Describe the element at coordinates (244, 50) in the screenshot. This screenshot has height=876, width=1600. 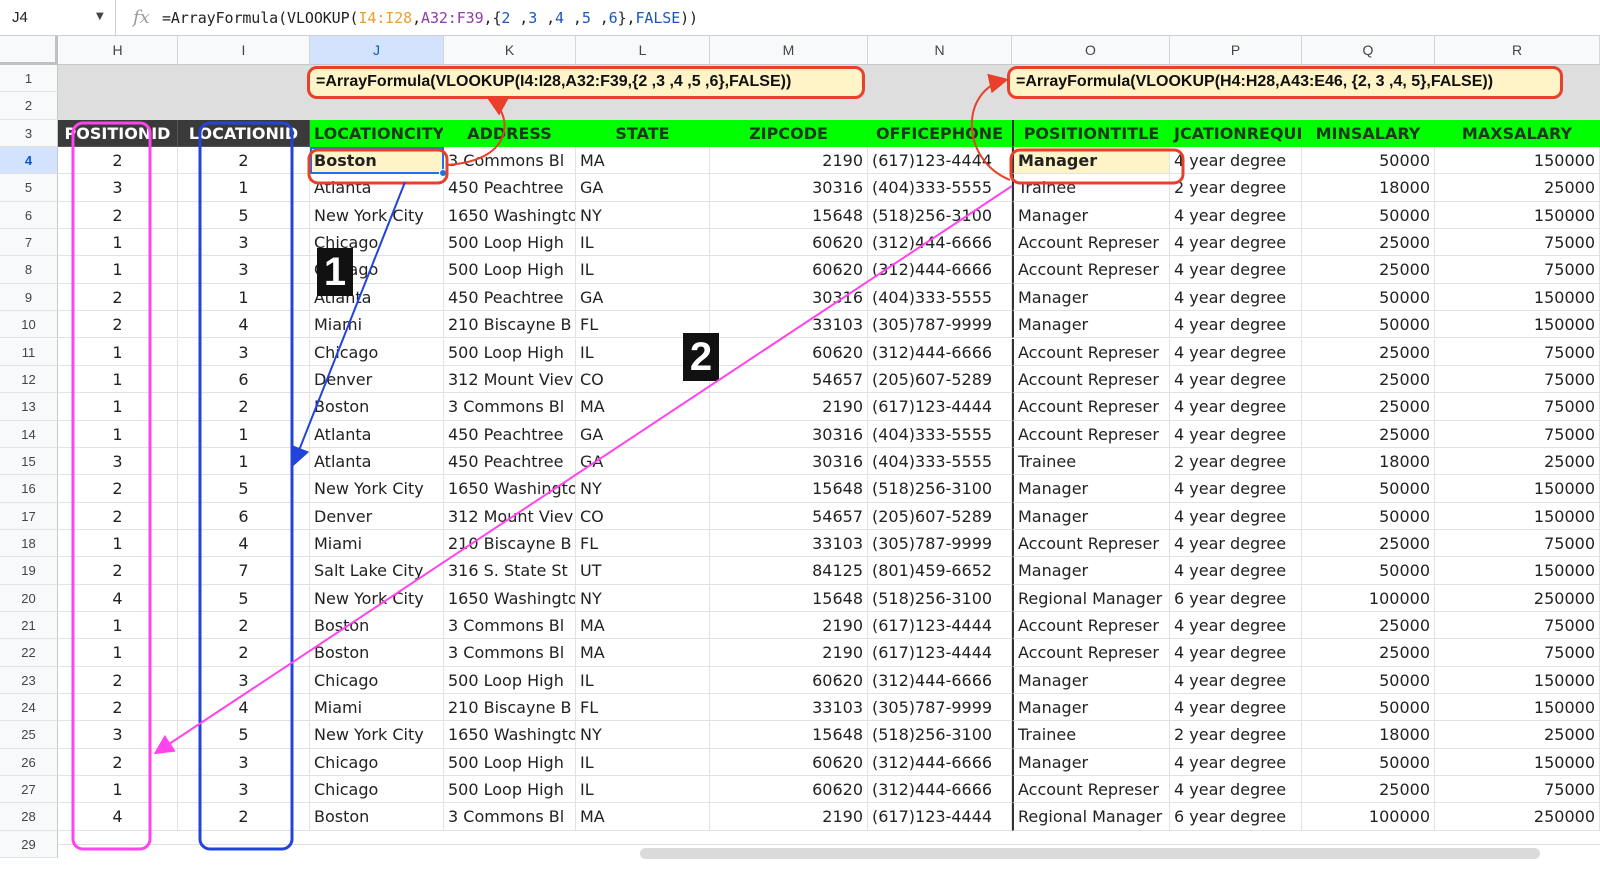
I see `column-header-i: I` at that location.